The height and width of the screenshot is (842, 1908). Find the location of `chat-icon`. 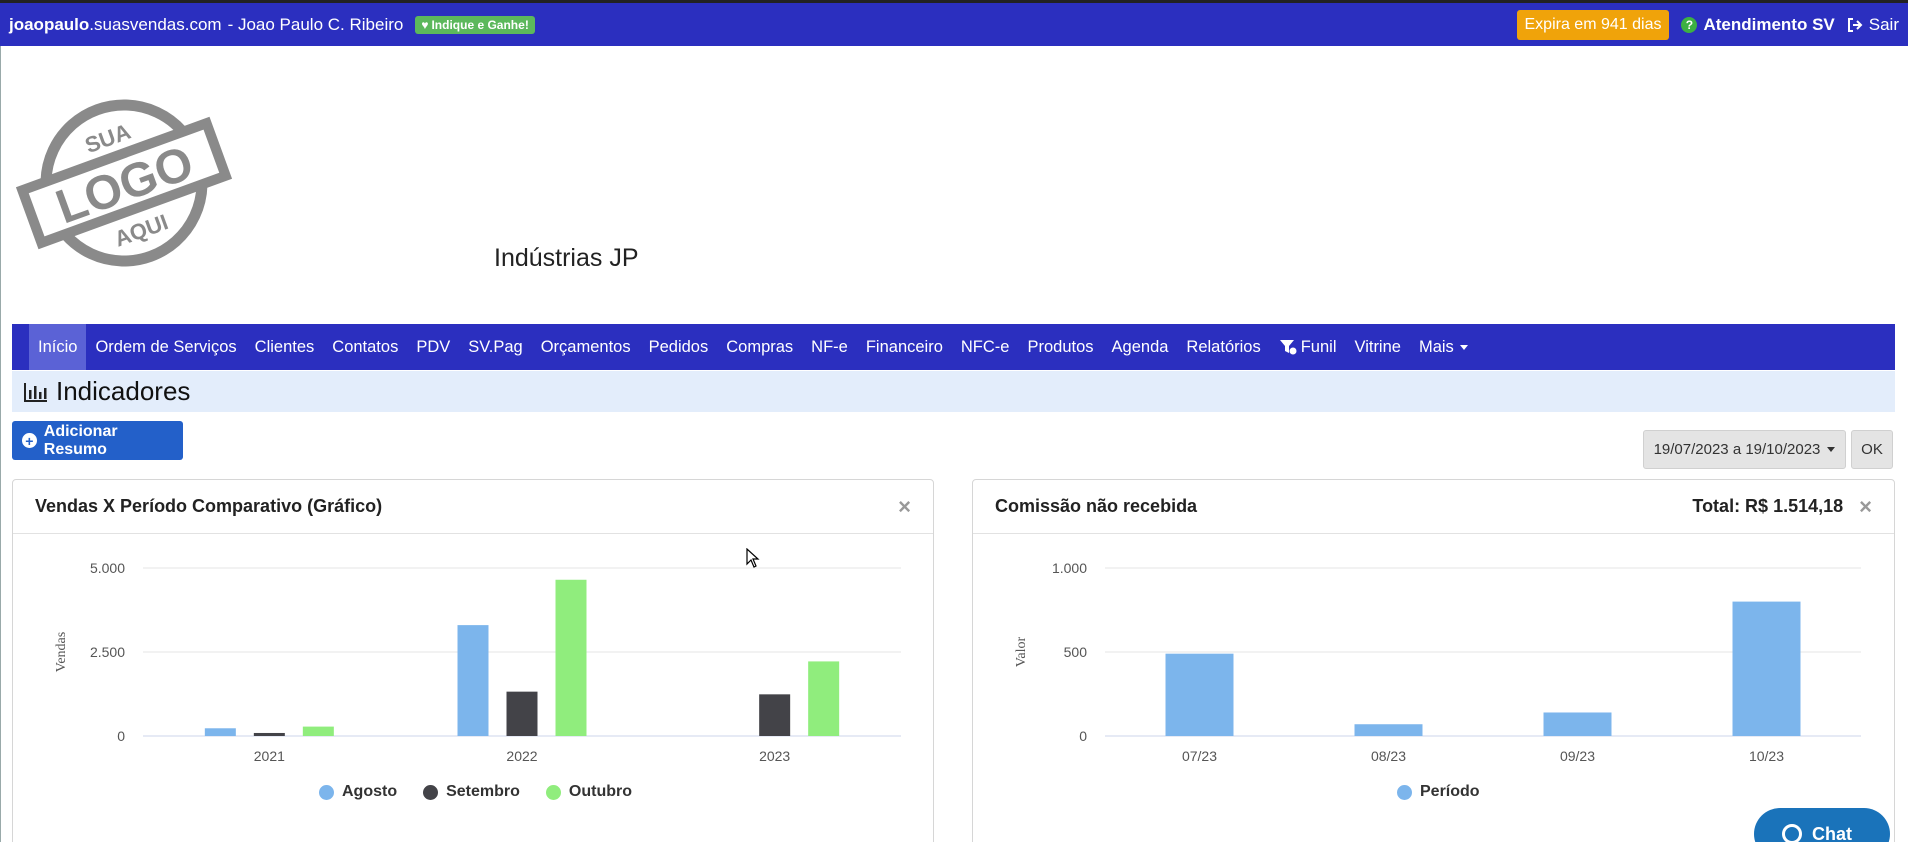

chat-icon is located at coordinates (1792, 833).